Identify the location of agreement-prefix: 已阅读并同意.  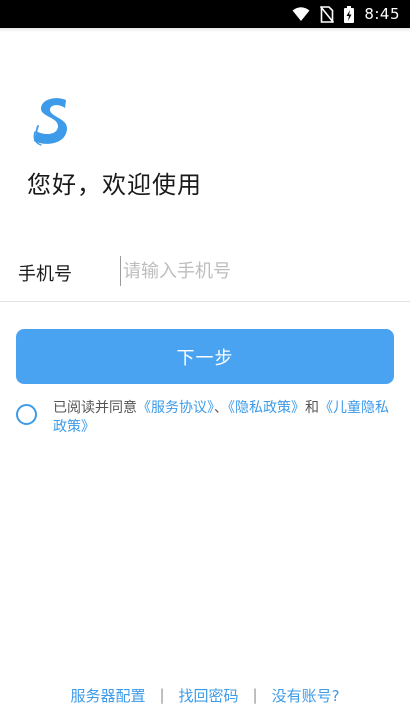
(95, 408).